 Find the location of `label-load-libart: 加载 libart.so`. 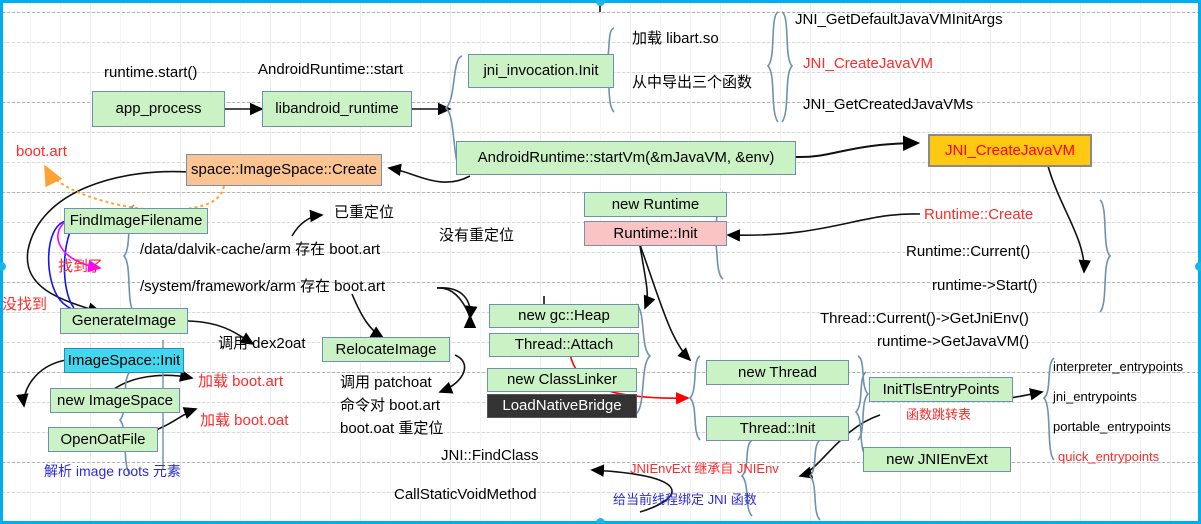

label-load-libart: 加载 libart.so is located at coordinates (675, 38).